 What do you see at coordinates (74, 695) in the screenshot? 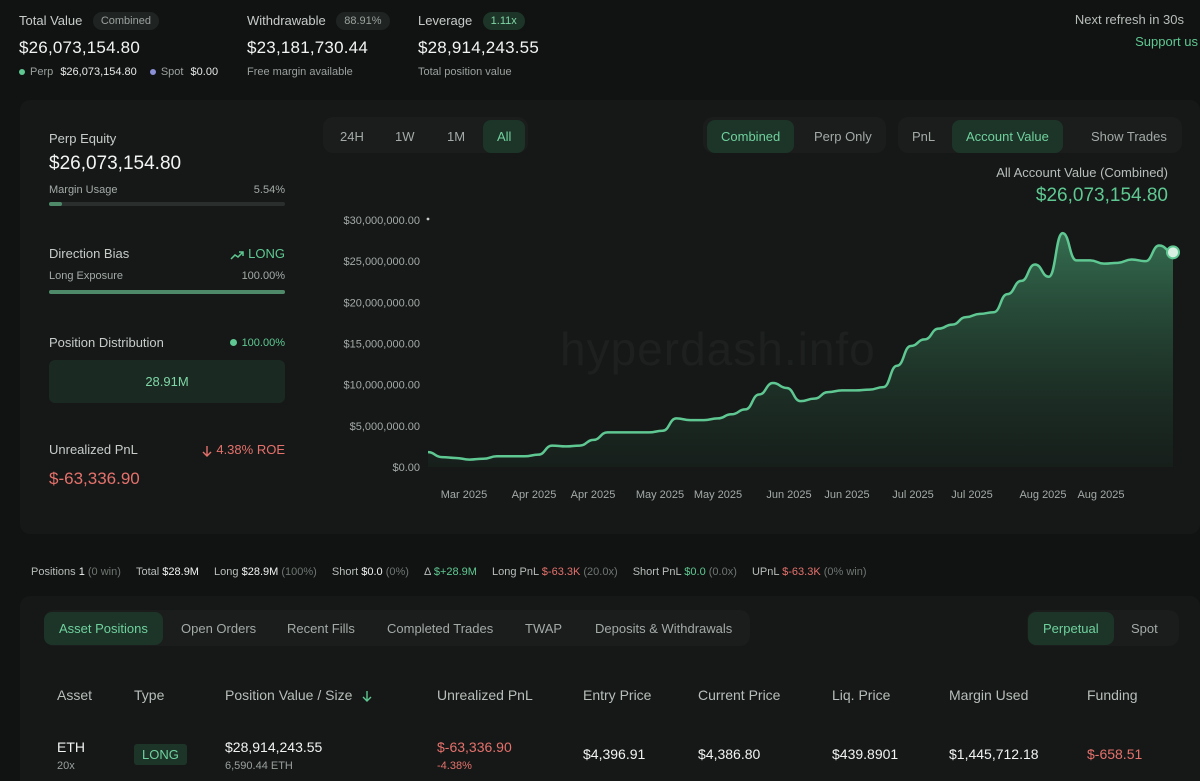
I see `th-asset: Asset` at bounding box center [74, 695].